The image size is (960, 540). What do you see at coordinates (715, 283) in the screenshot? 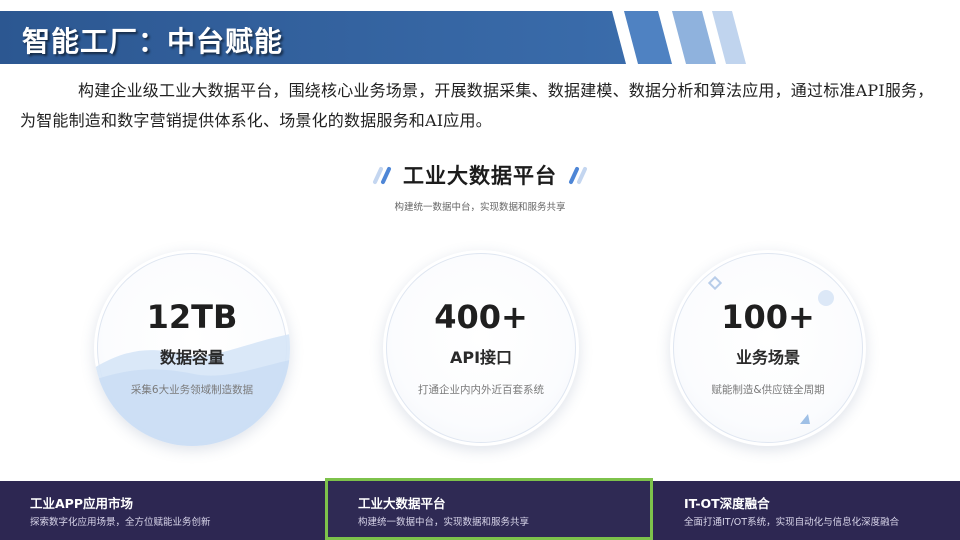
I see `diamond-decoration-icon` at bounding box center [715, 283].